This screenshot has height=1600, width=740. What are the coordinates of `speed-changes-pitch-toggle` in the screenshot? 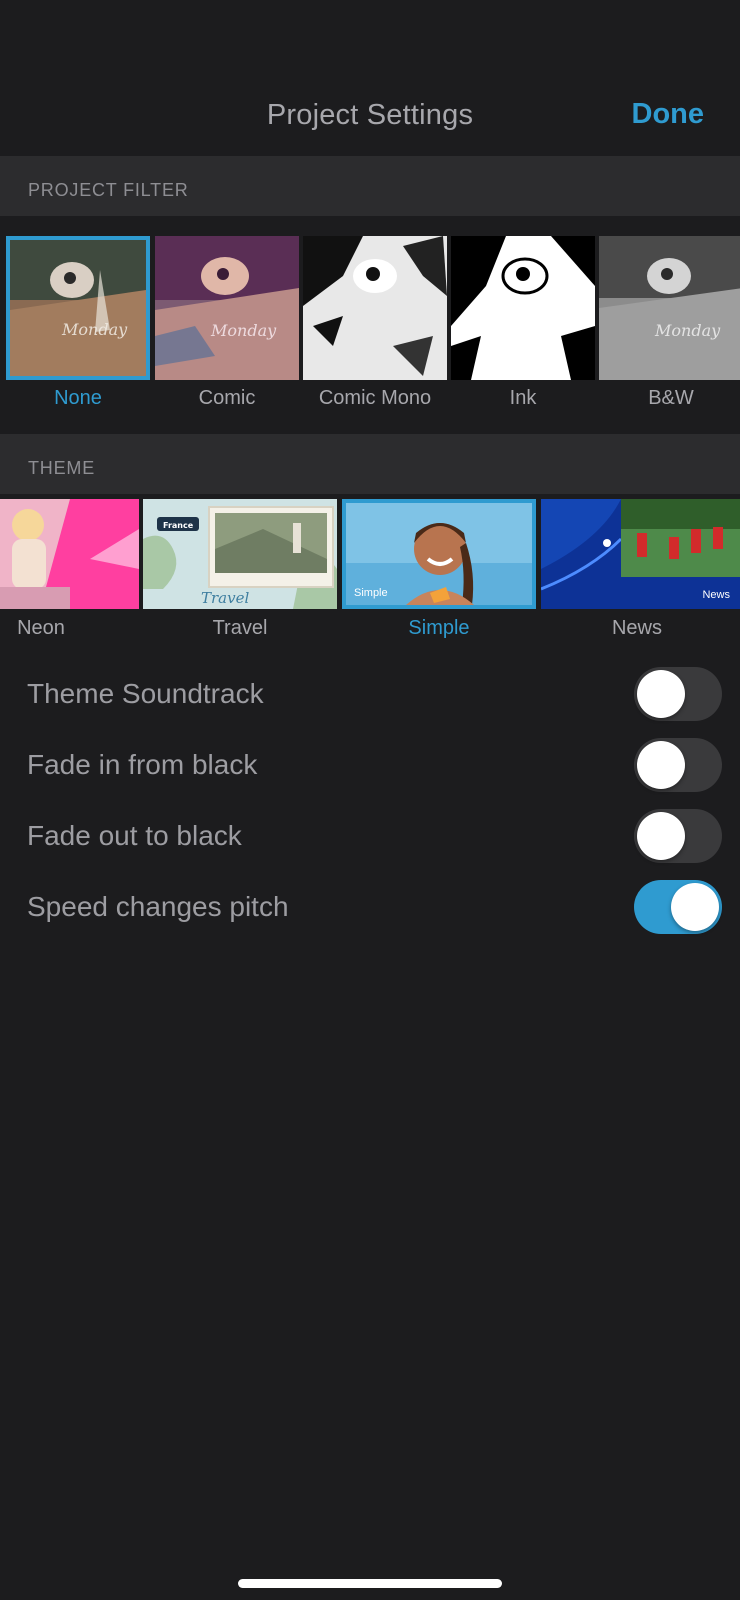 It's located at (678, 907).